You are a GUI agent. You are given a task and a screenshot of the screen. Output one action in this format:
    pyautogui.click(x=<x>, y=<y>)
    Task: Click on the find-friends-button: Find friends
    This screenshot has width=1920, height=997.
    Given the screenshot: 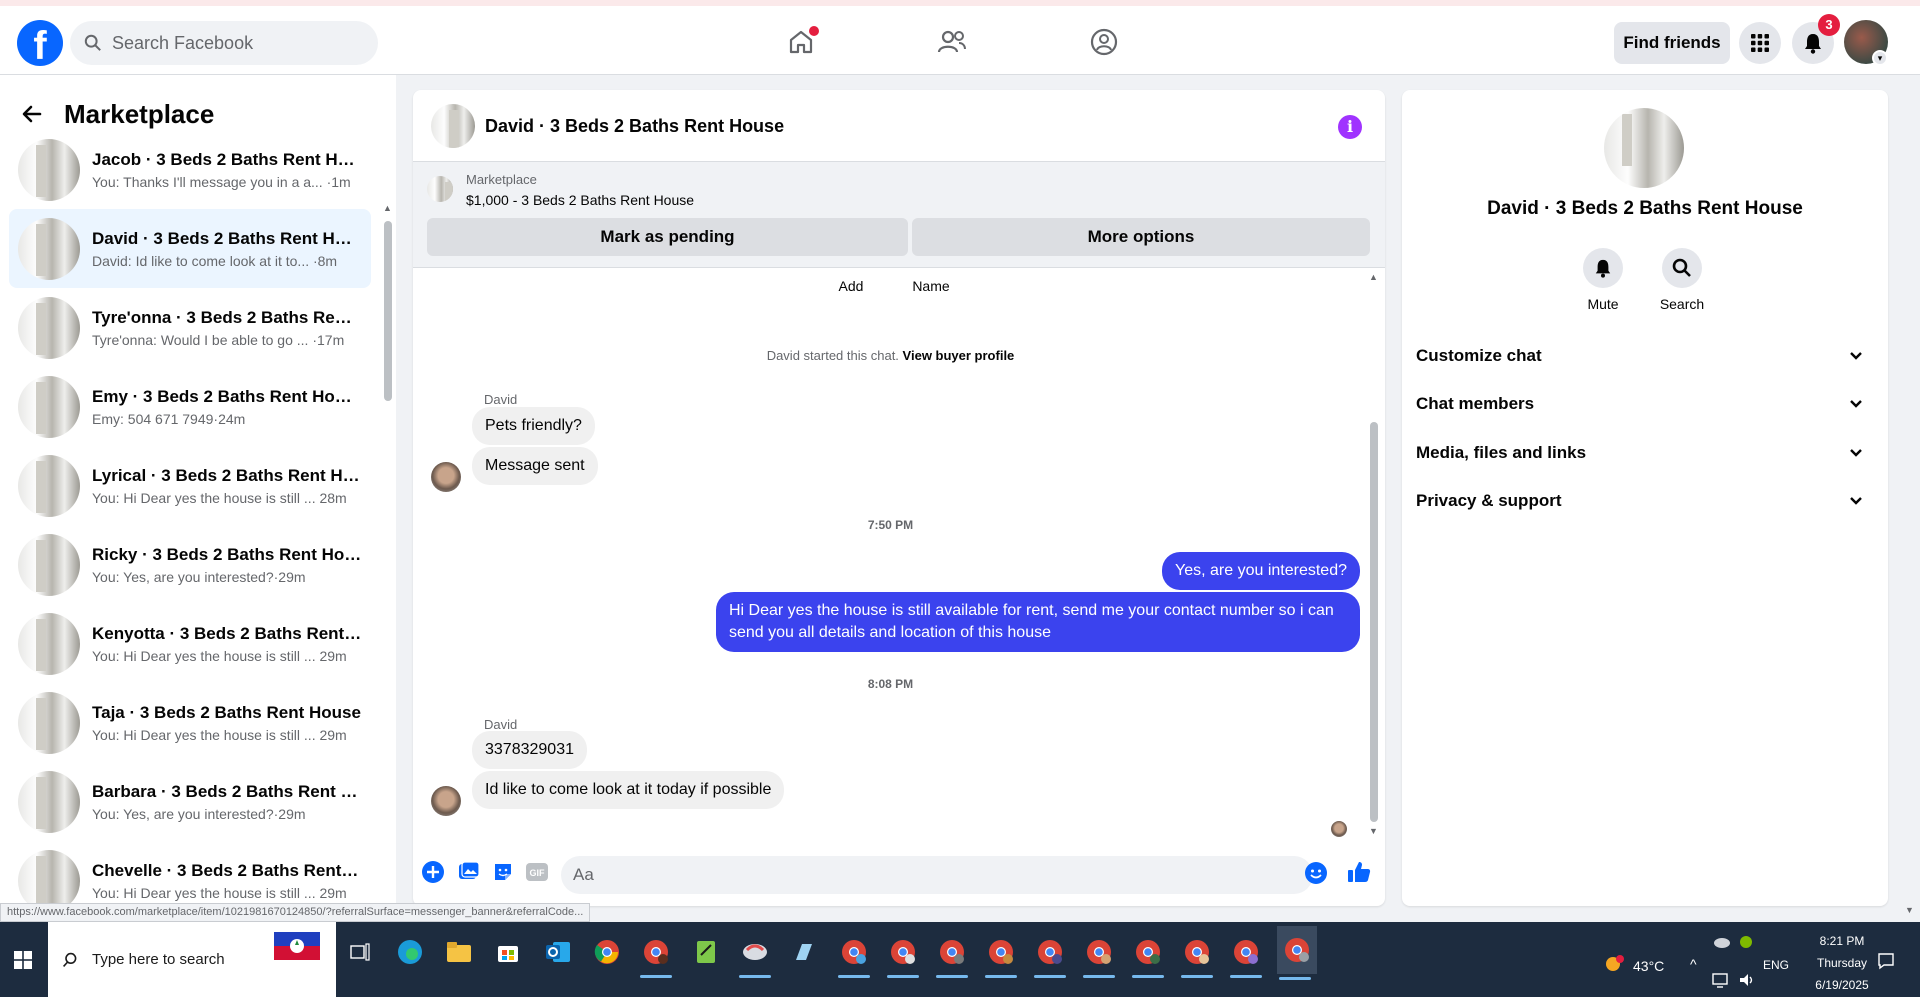 What is the action you would take?
    pyautogui.click(x=1672, y=43)
    